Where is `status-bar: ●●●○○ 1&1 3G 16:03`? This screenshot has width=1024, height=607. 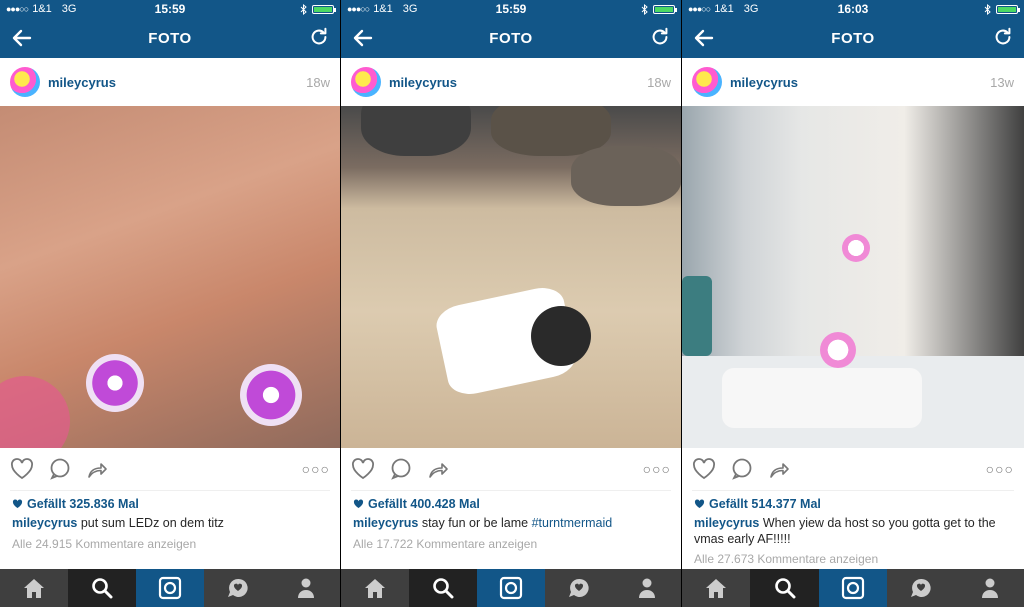
status-bar: ●●●○○ 1&1 3G 16:03 is located at coordinates (853, 9).